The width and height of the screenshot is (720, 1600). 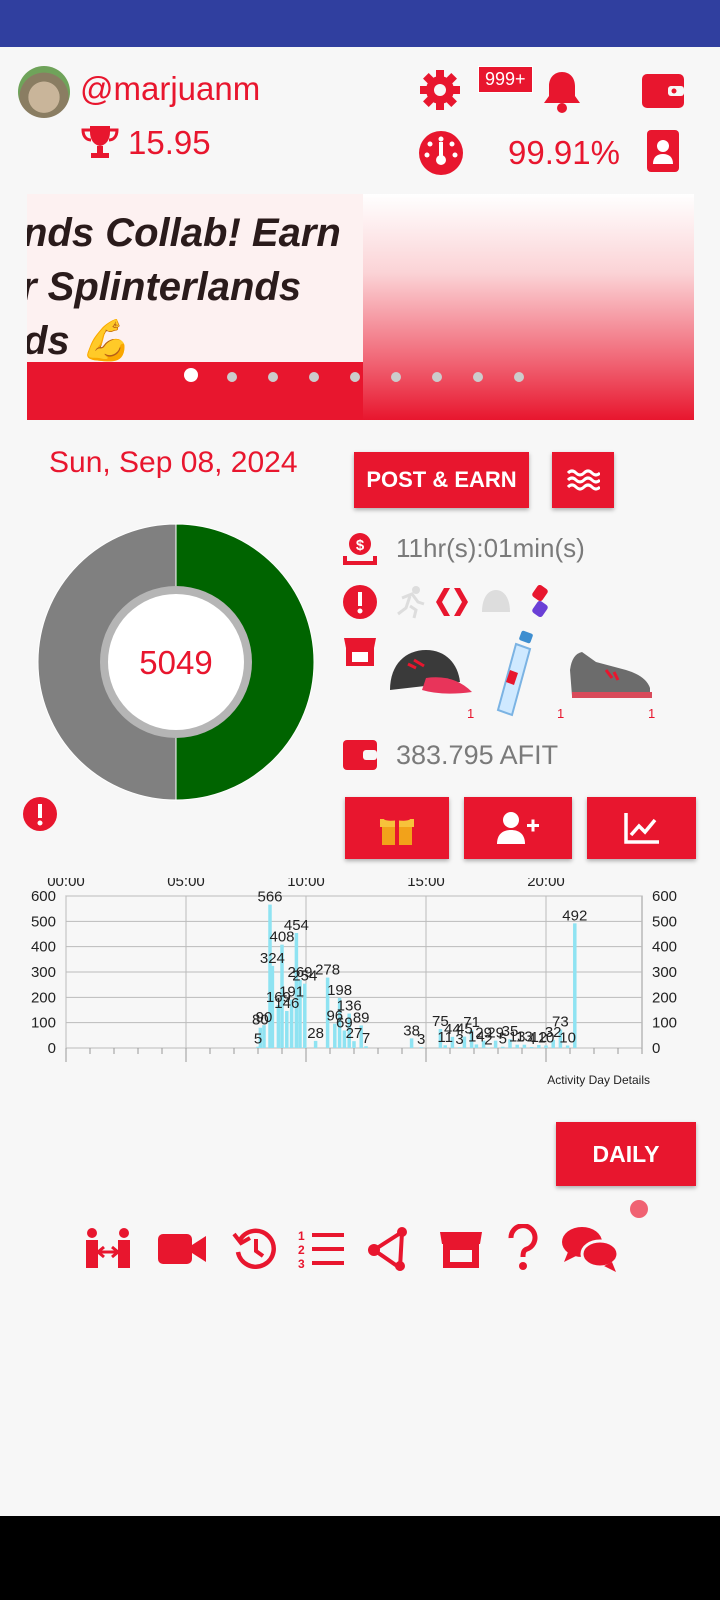 What do you see at coordinates (426, 884) in the screenshot?
I see `x-tick-label: 15:00` at bounding box center [426, 884].